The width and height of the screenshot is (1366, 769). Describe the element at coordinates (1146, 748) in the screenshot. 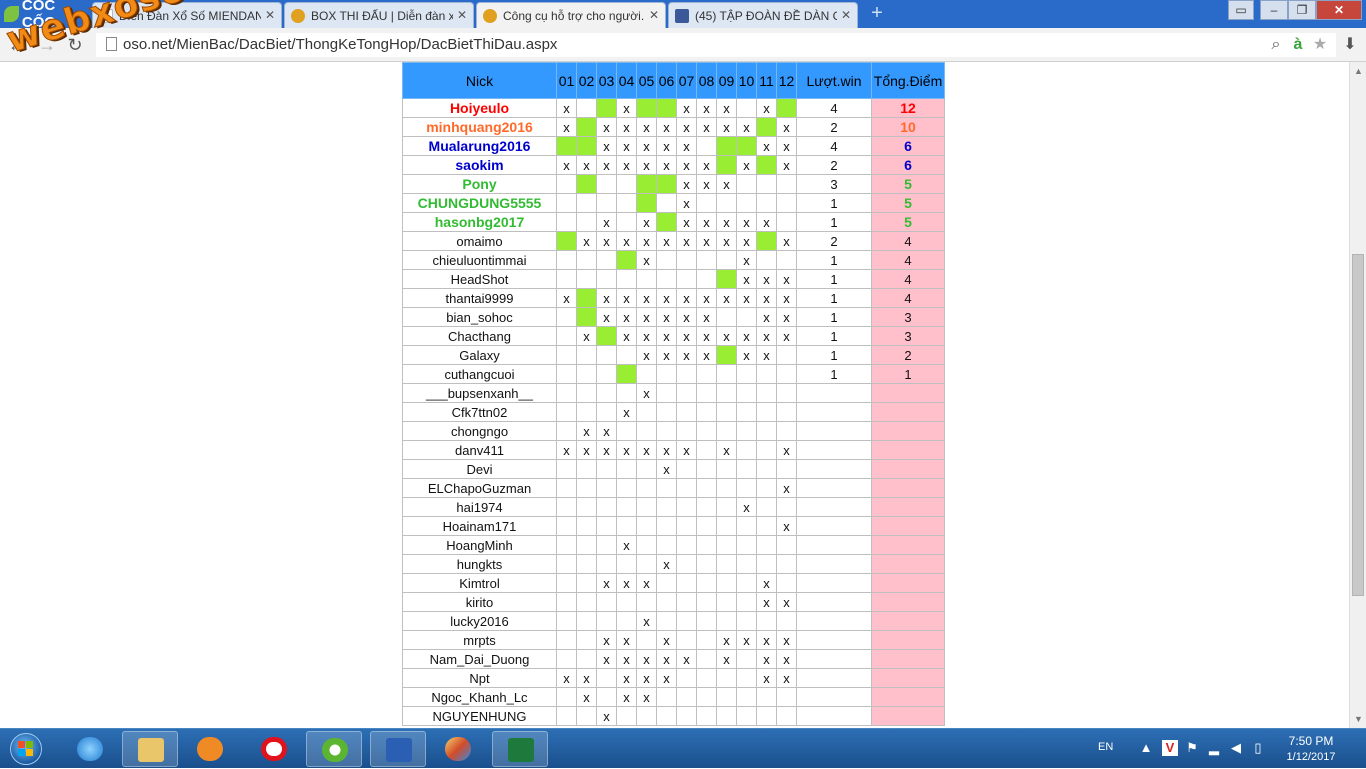

I see `show-hidden-icons-icon: ▲` at that location.